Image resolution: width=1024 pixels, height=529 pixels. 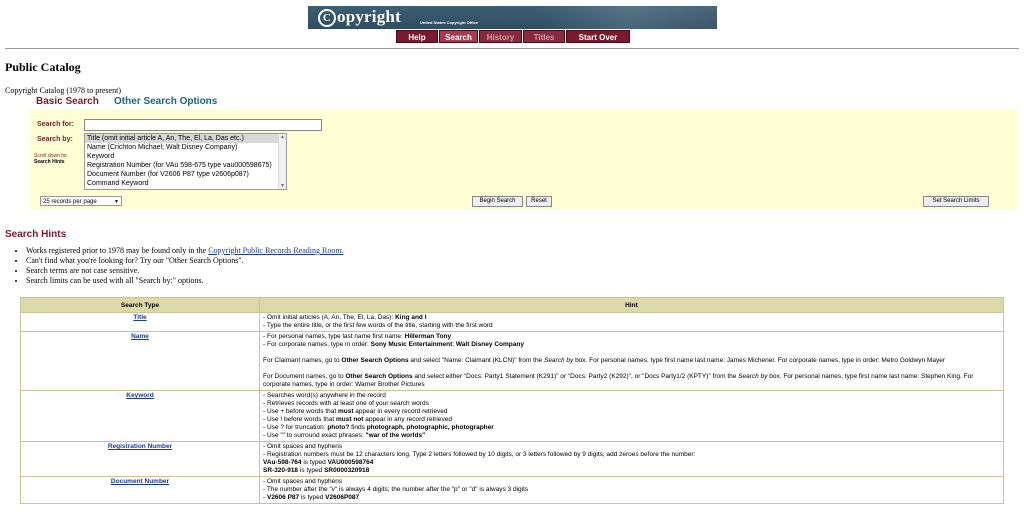 What do you see at coordinates (369, 16) in the screenshot?
I see `logo-text: opyright` at bounding box center [369, 16].